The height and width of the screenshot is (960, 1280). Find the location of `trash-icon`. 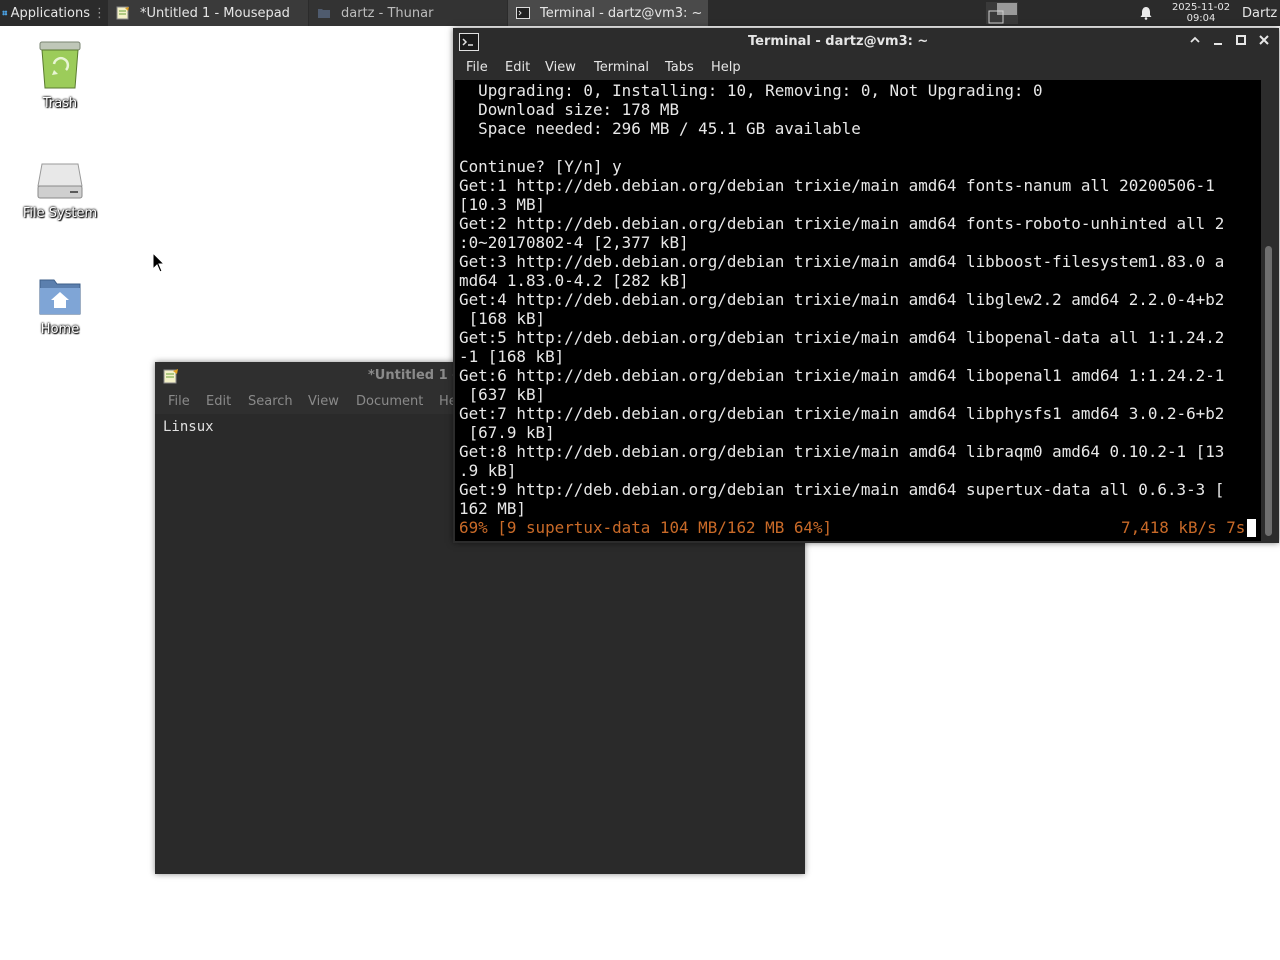

trash-icon is located at coordinates (60, 65).